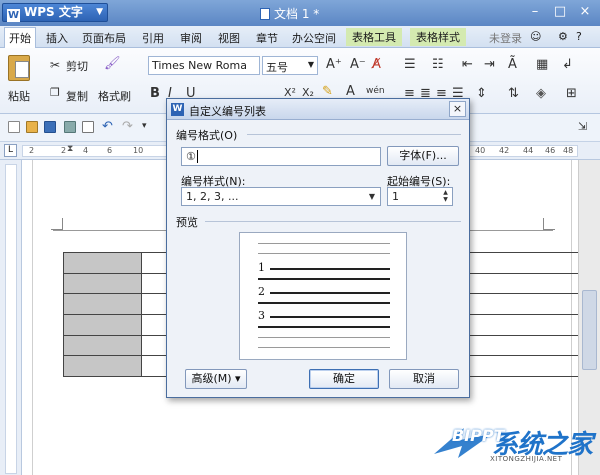 Image resolution: width=600 pixels, height=475 pixels. What do you see at coordinates (229, 38) in the screenshot?
I see `tab-view: 视图` at bounding box center [229, 38].